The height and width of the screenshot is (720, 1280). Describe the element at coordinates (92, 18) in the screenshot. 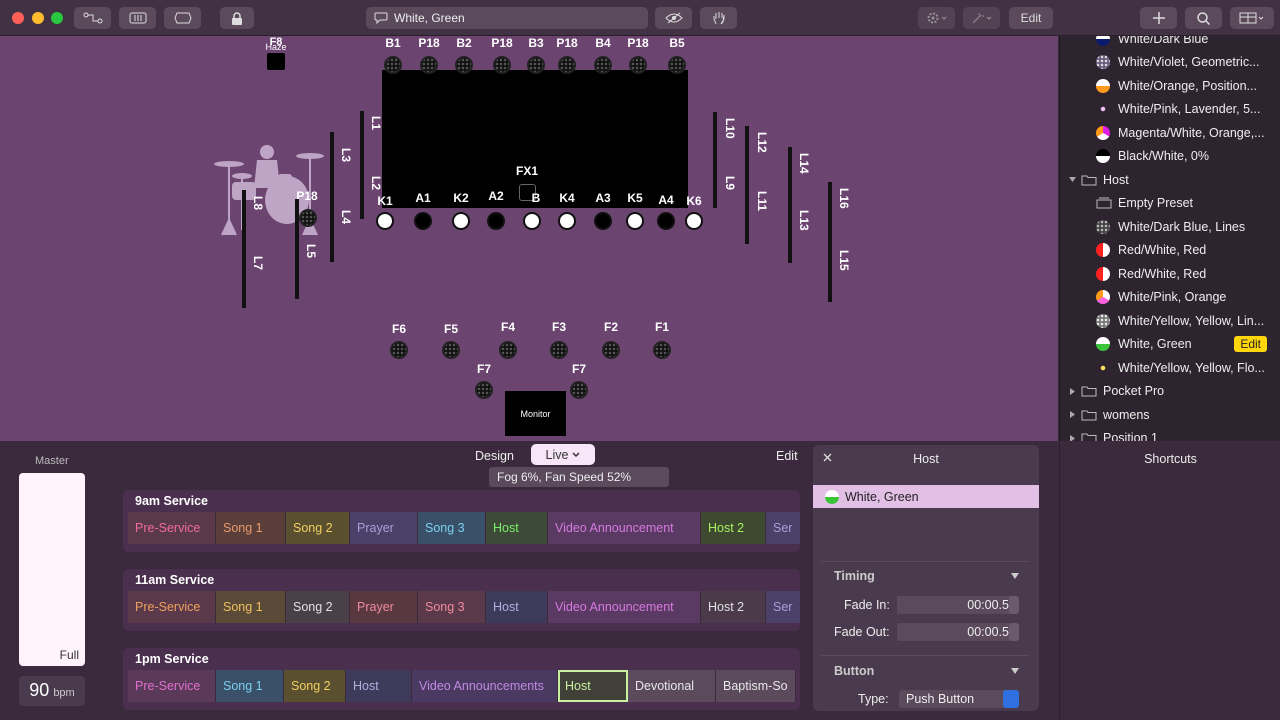

I see `routing-button` at that location.